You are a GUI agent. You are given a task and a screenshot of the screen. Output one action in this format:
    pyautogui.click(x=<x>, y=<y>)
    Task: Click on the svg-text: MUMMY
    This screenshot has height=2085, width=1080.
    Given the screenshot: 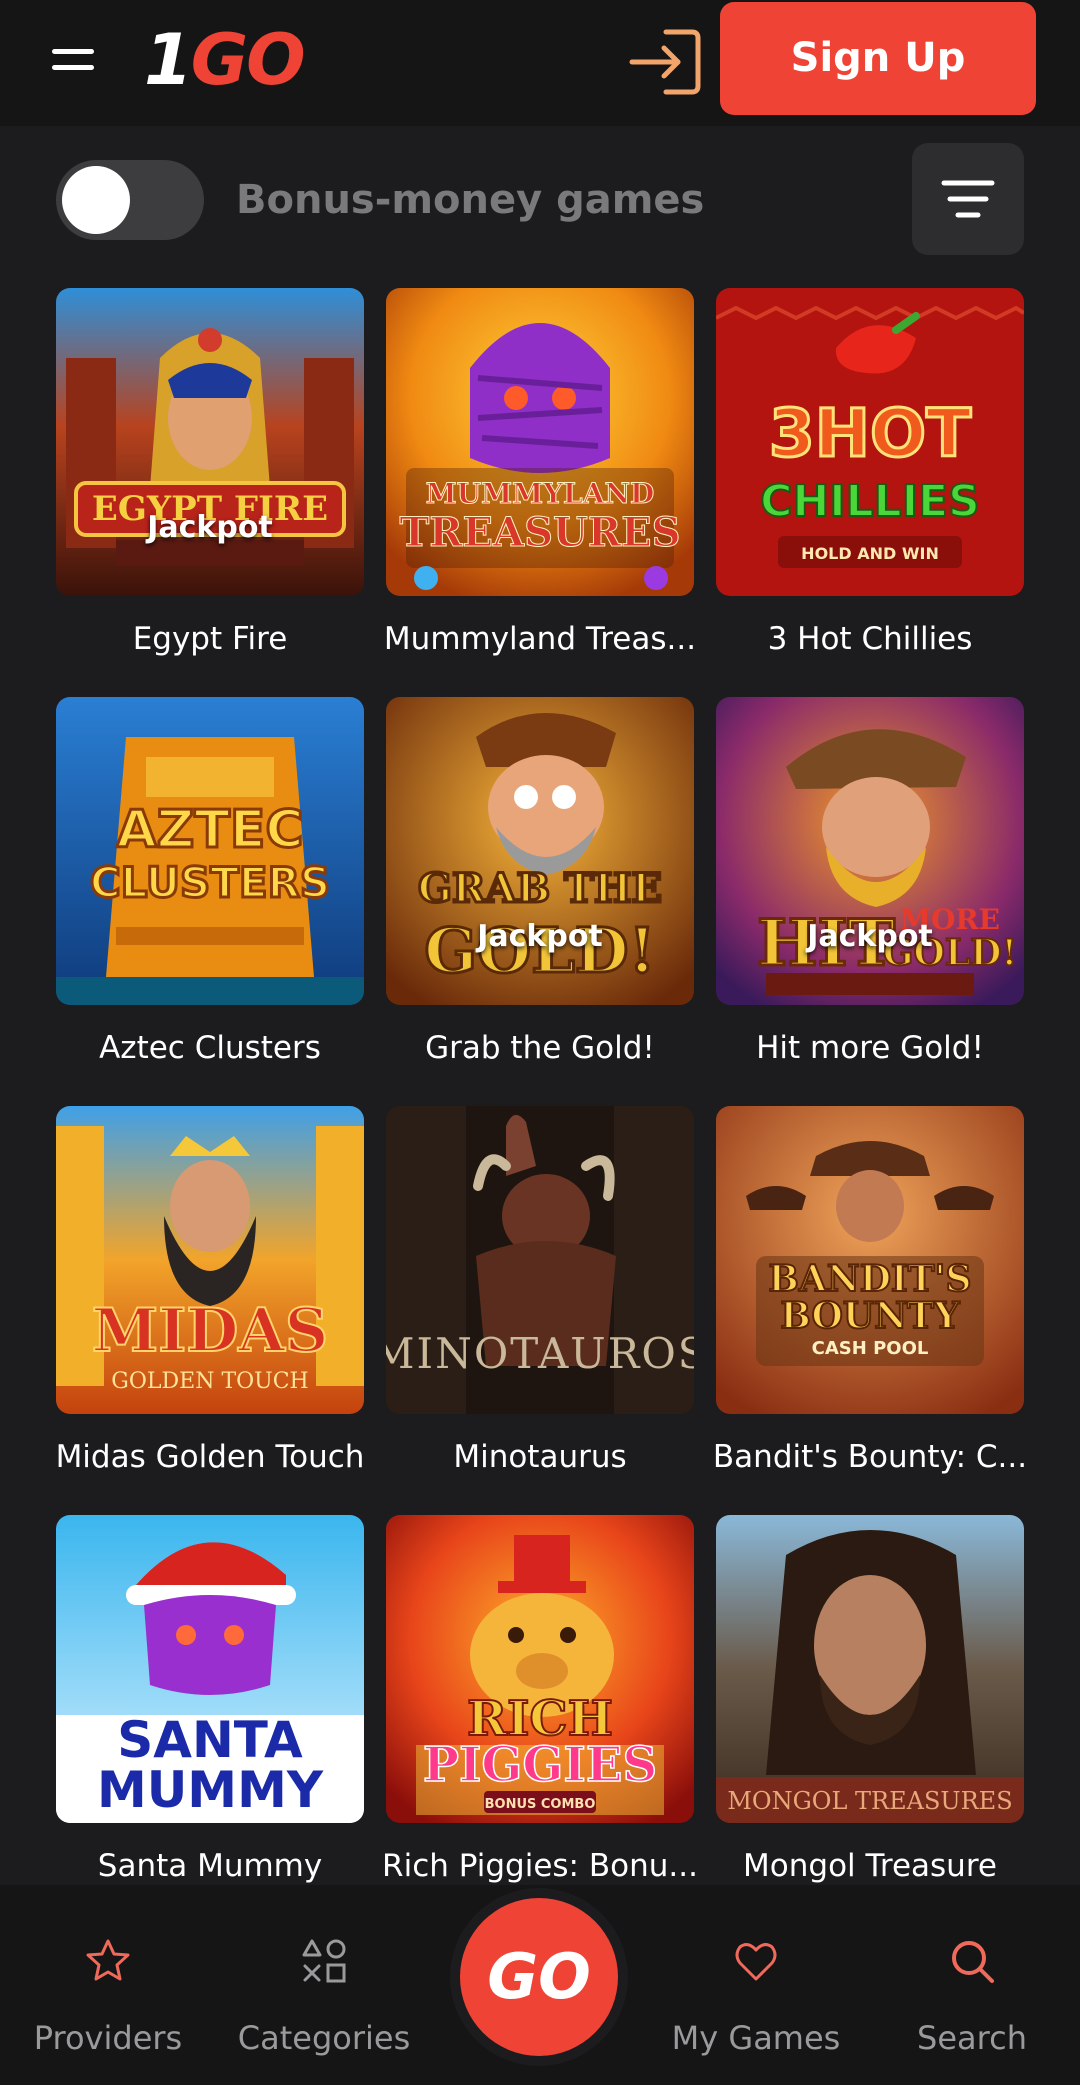 What is the action you would take?
    pyautogui.click(x=210, y=1790)
    